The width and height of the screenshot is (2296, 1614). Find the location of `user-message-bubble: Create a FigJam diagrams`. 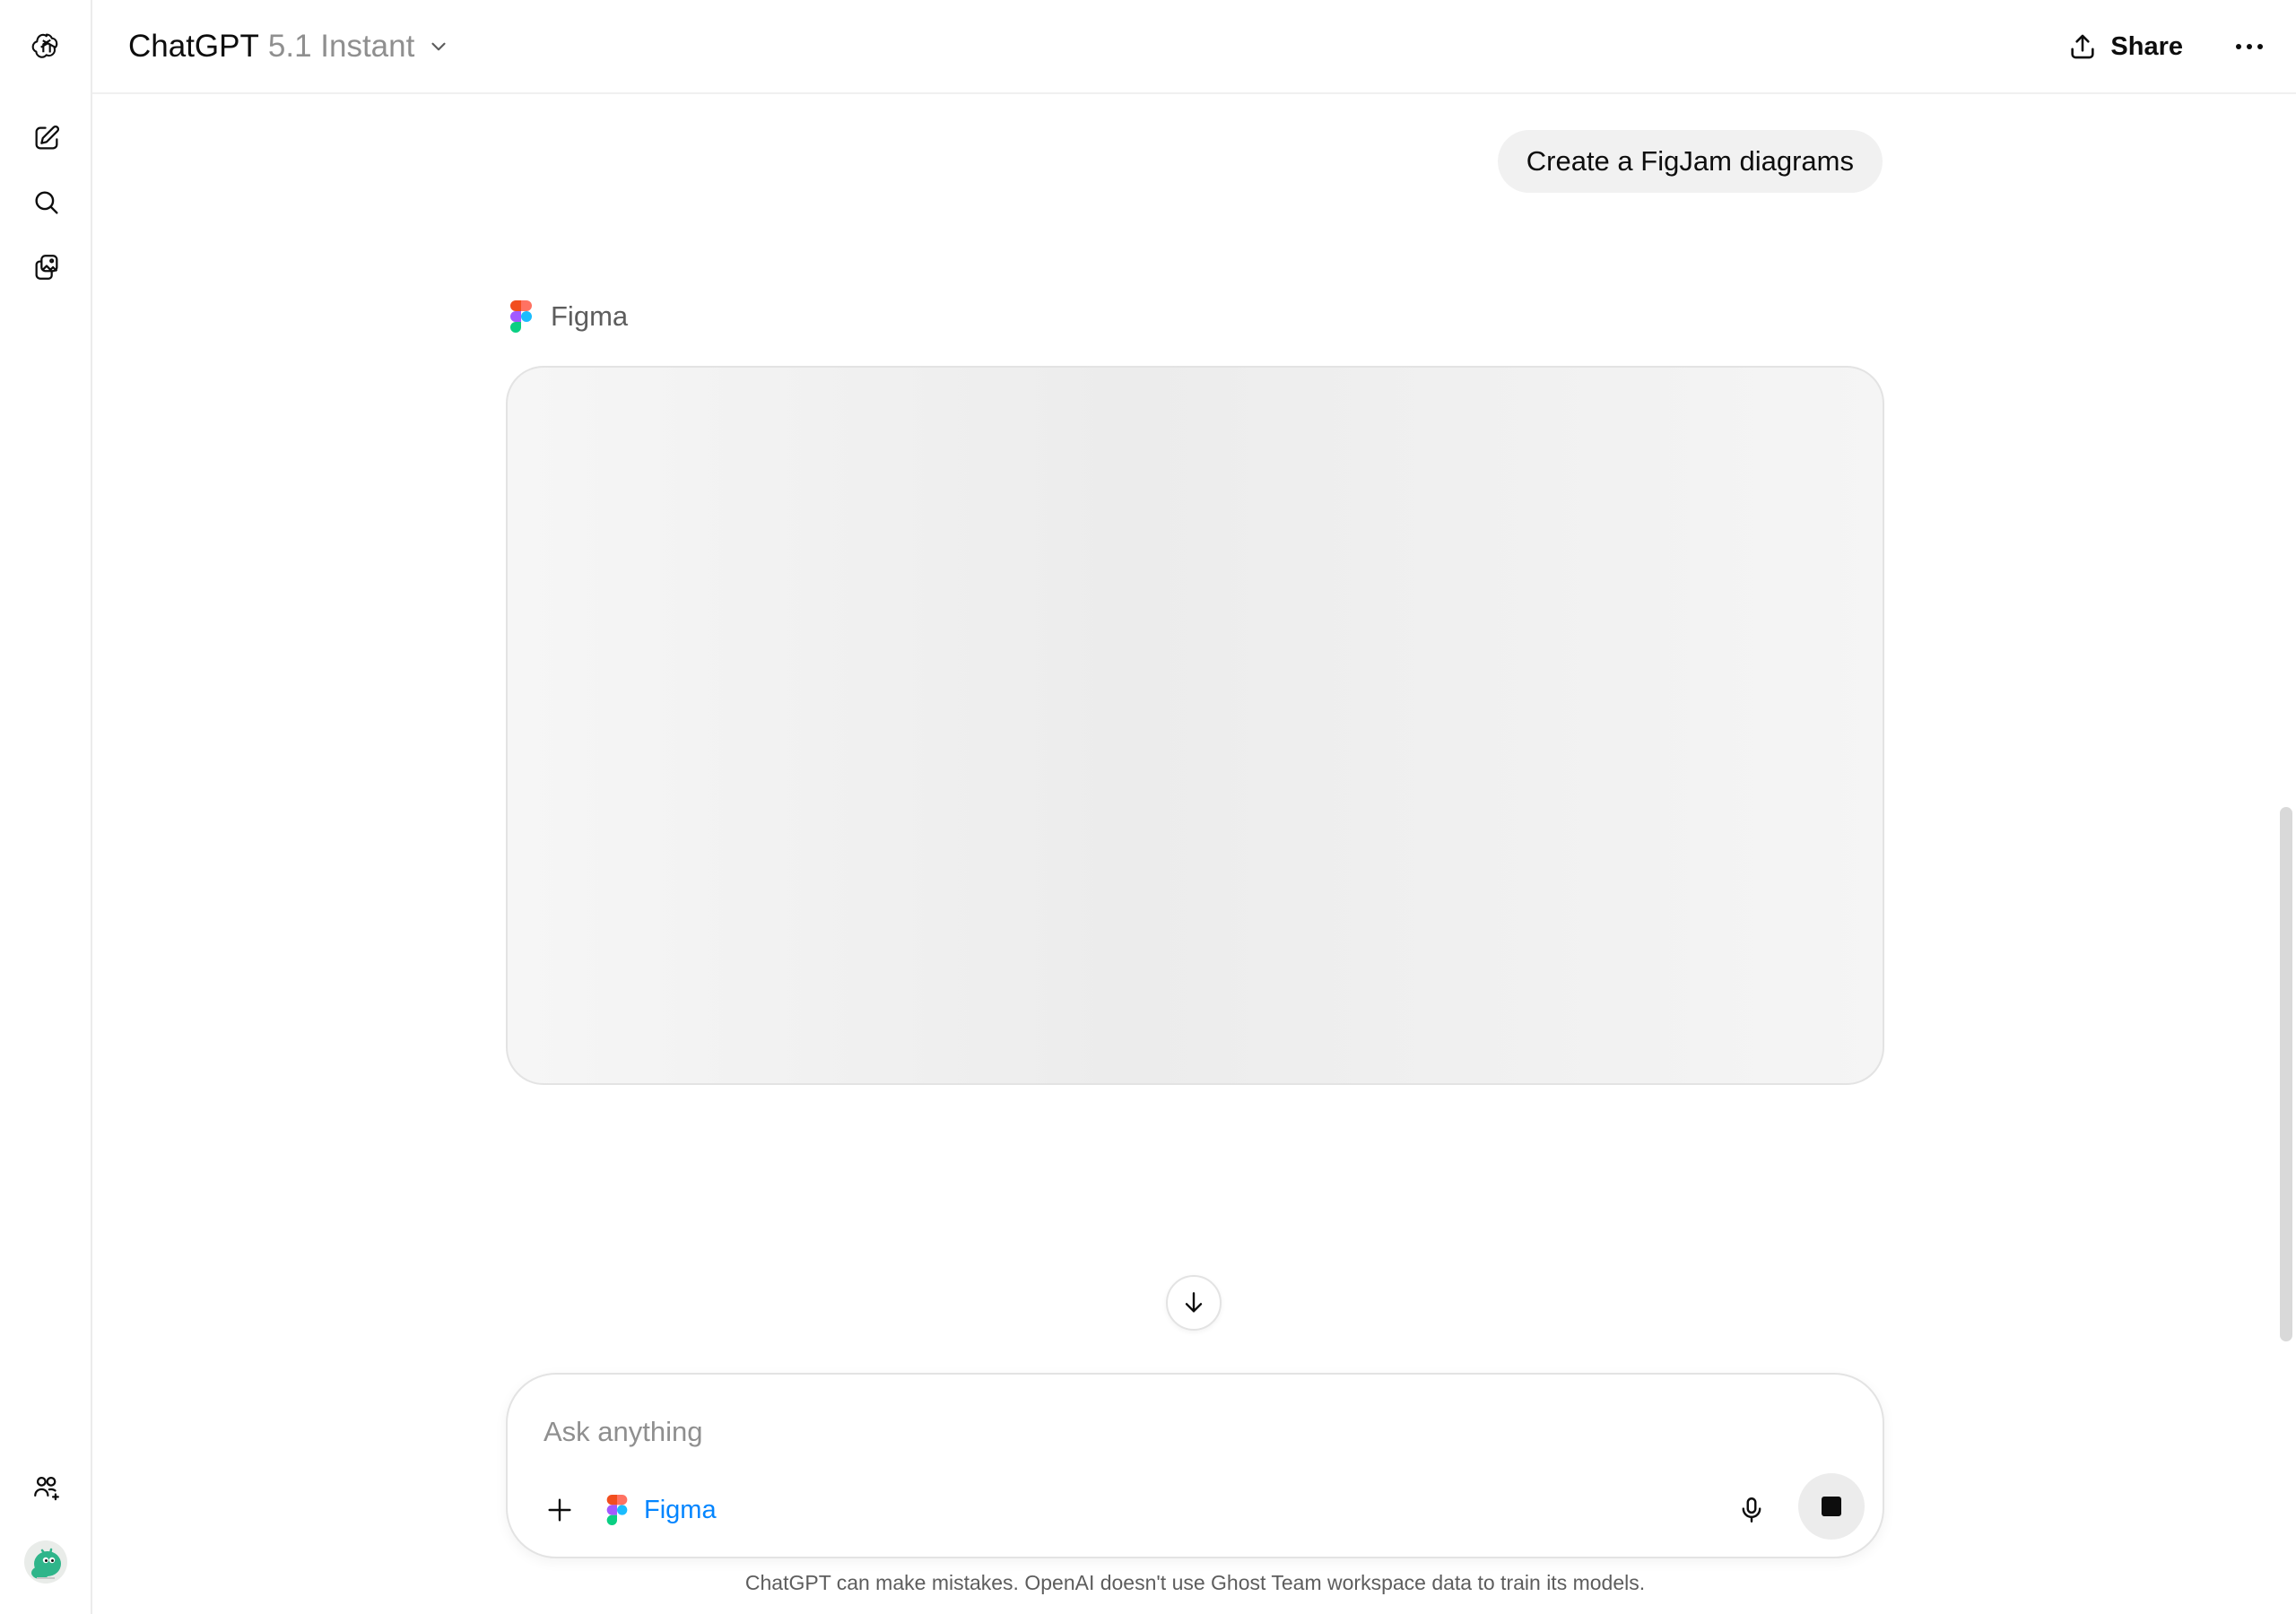

user-message-bubble: Create a FigJam diagrams is located at coordinates (1690, 161).